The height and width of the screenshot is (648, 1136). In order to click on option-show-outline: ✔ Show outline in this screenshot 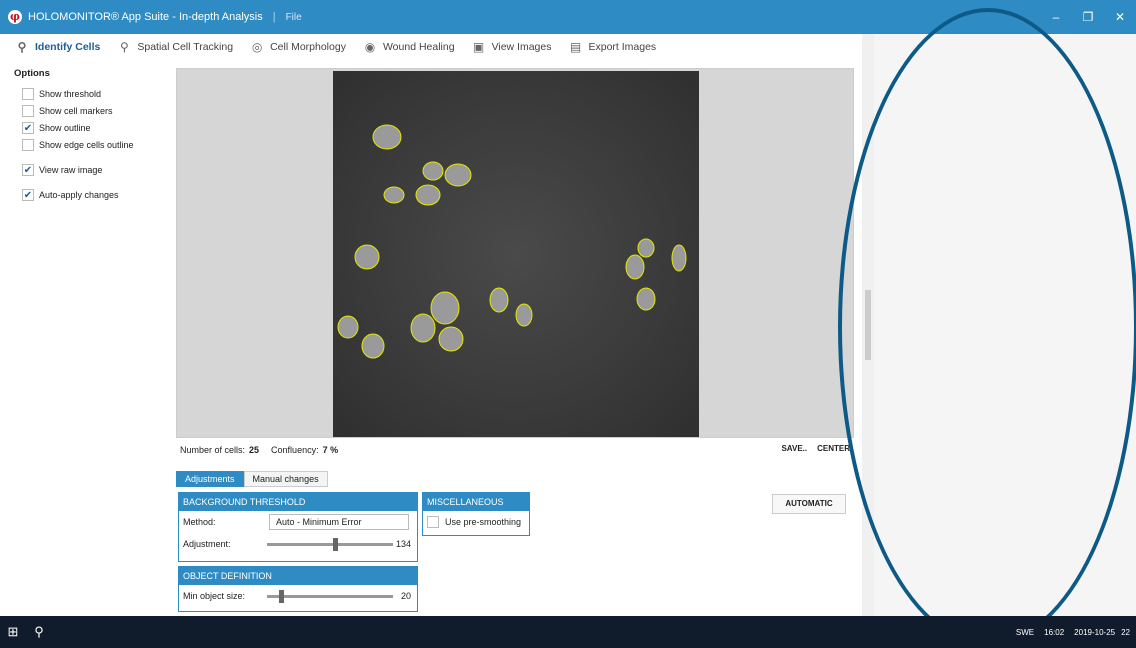, I will do `click(93, 127)`.